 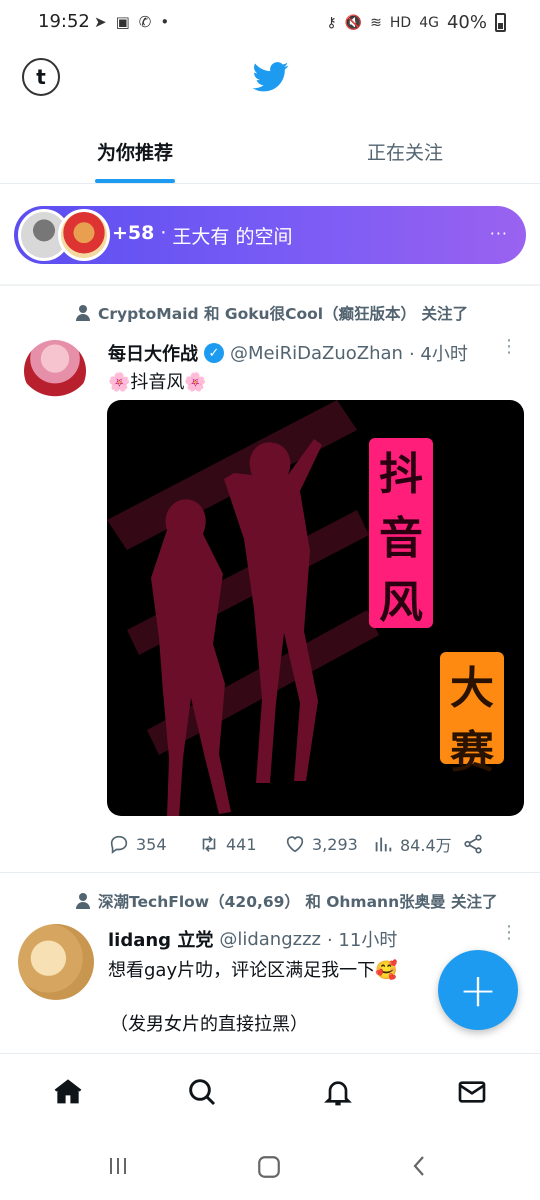 I want to click on badge-char: 大, so click(x=472, y=688).